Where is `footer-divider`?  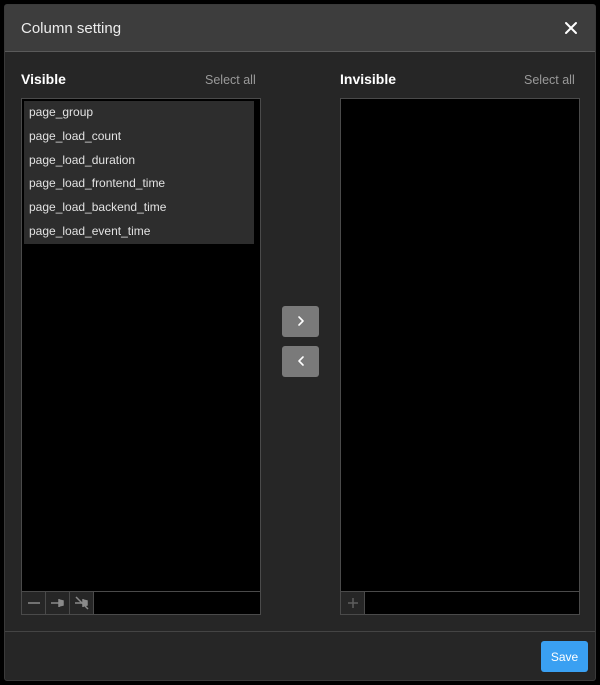
footer-divider is located at coordinates (300, 631).